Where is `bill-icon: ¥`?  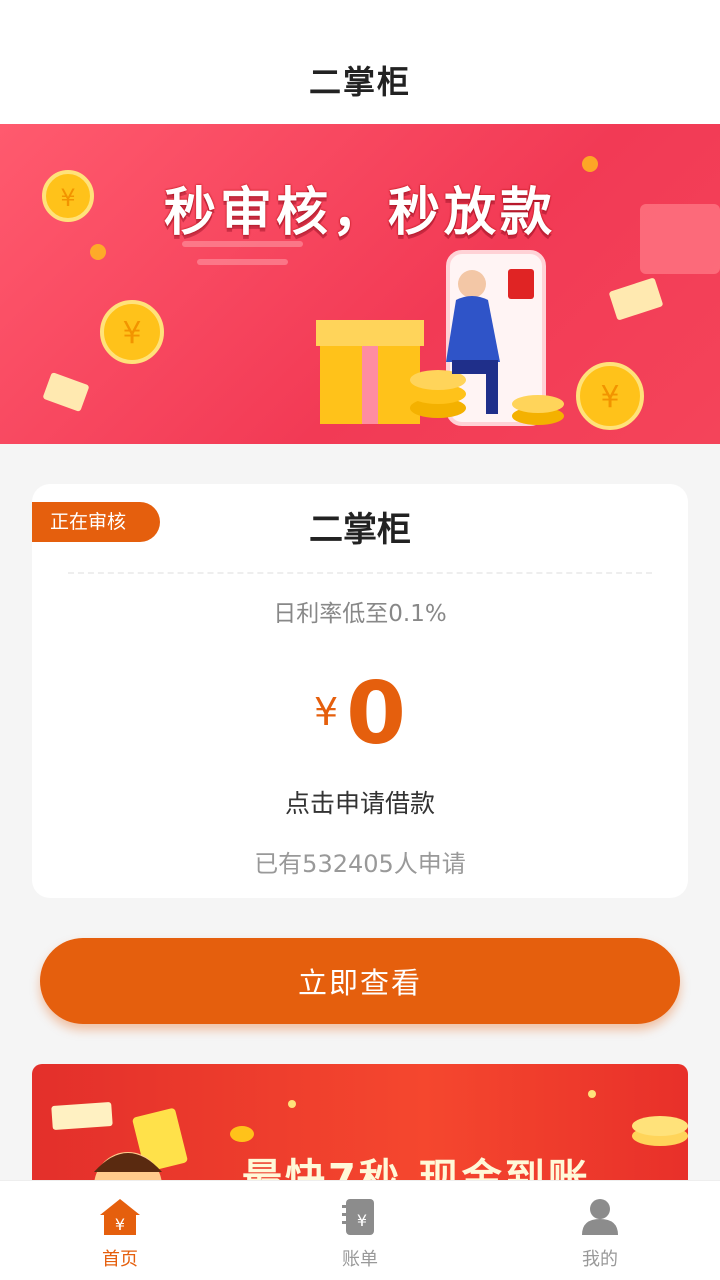
bill-icon: ¥ is located at coordinates (358, 1217).